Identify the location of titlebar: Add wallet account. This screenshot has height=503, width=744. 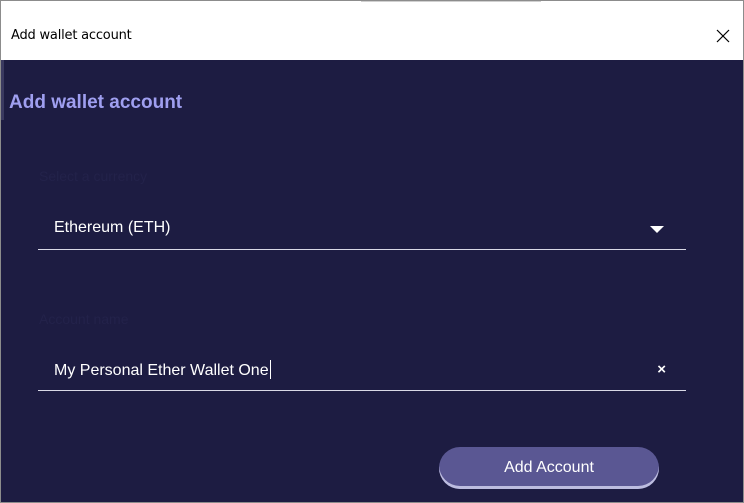
(372, 30).